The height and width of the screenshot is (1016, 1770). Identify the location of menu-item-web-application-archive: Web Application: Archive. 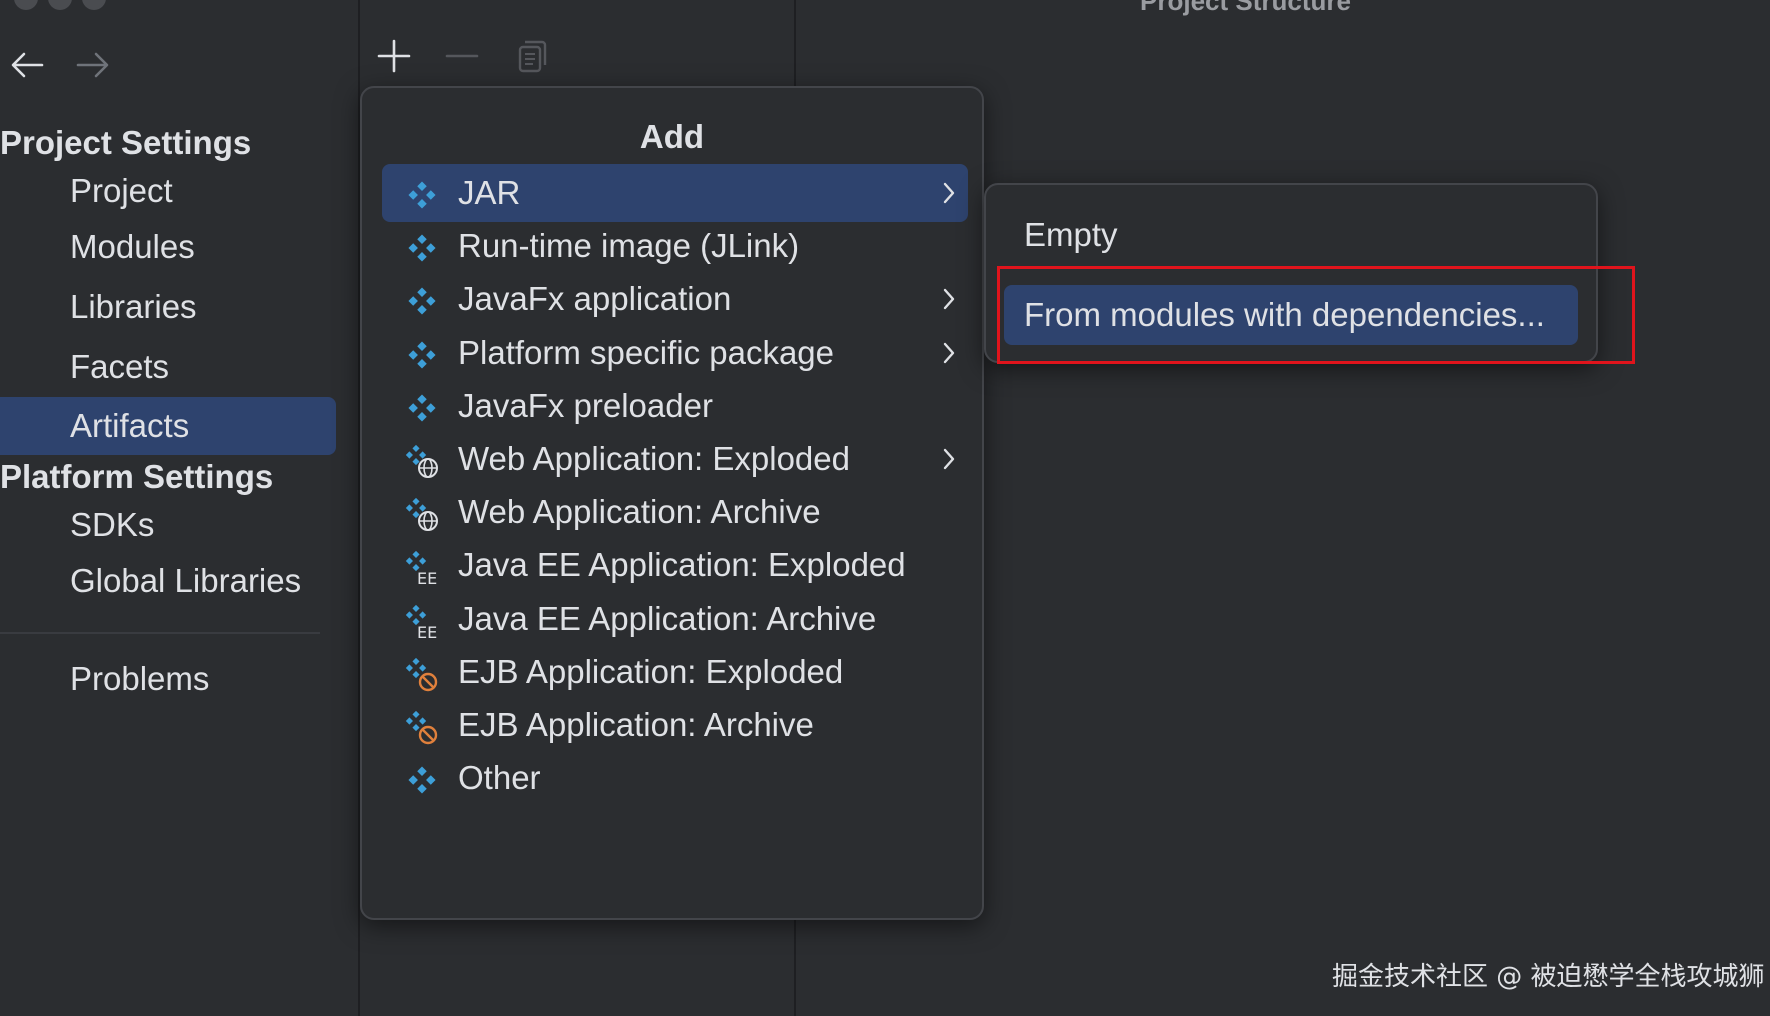
(675, 512).